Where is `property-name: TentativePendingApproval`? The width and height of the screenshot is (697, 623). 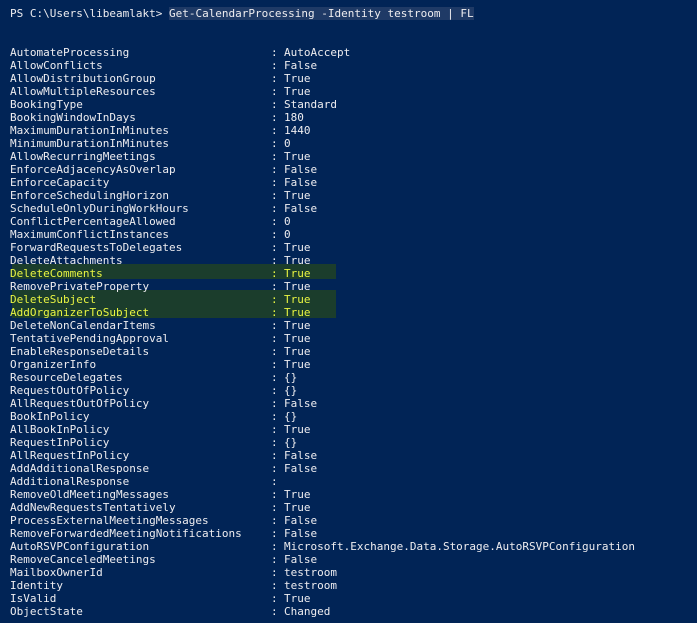
property-name: TentativePendingApproval is located at coordinates (89, 338).